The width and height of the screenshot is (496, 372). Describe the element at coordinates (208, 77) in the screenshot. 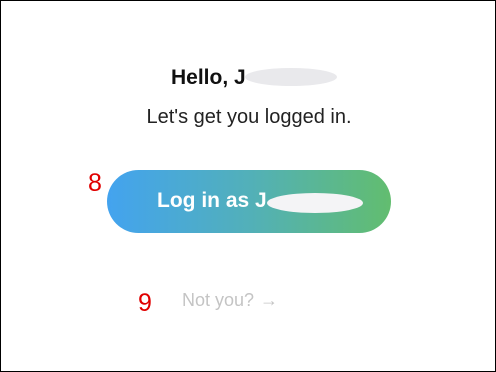

I see `hello-text: Hello, J` at that location.